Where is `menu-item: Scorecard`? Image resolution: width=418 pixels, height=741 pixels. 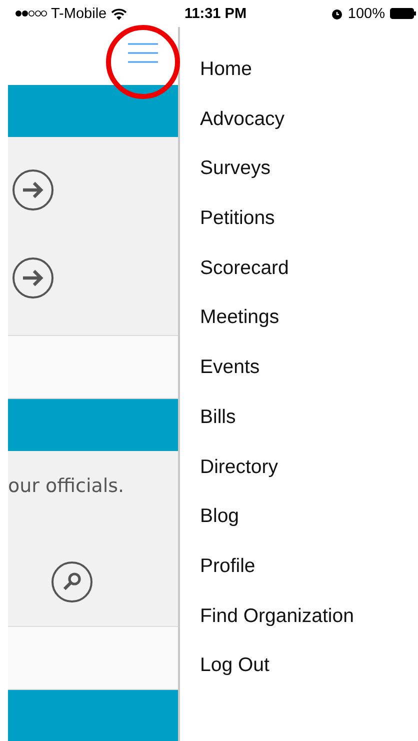 menu-item: Scorecard is located at coordinates (309, 269).